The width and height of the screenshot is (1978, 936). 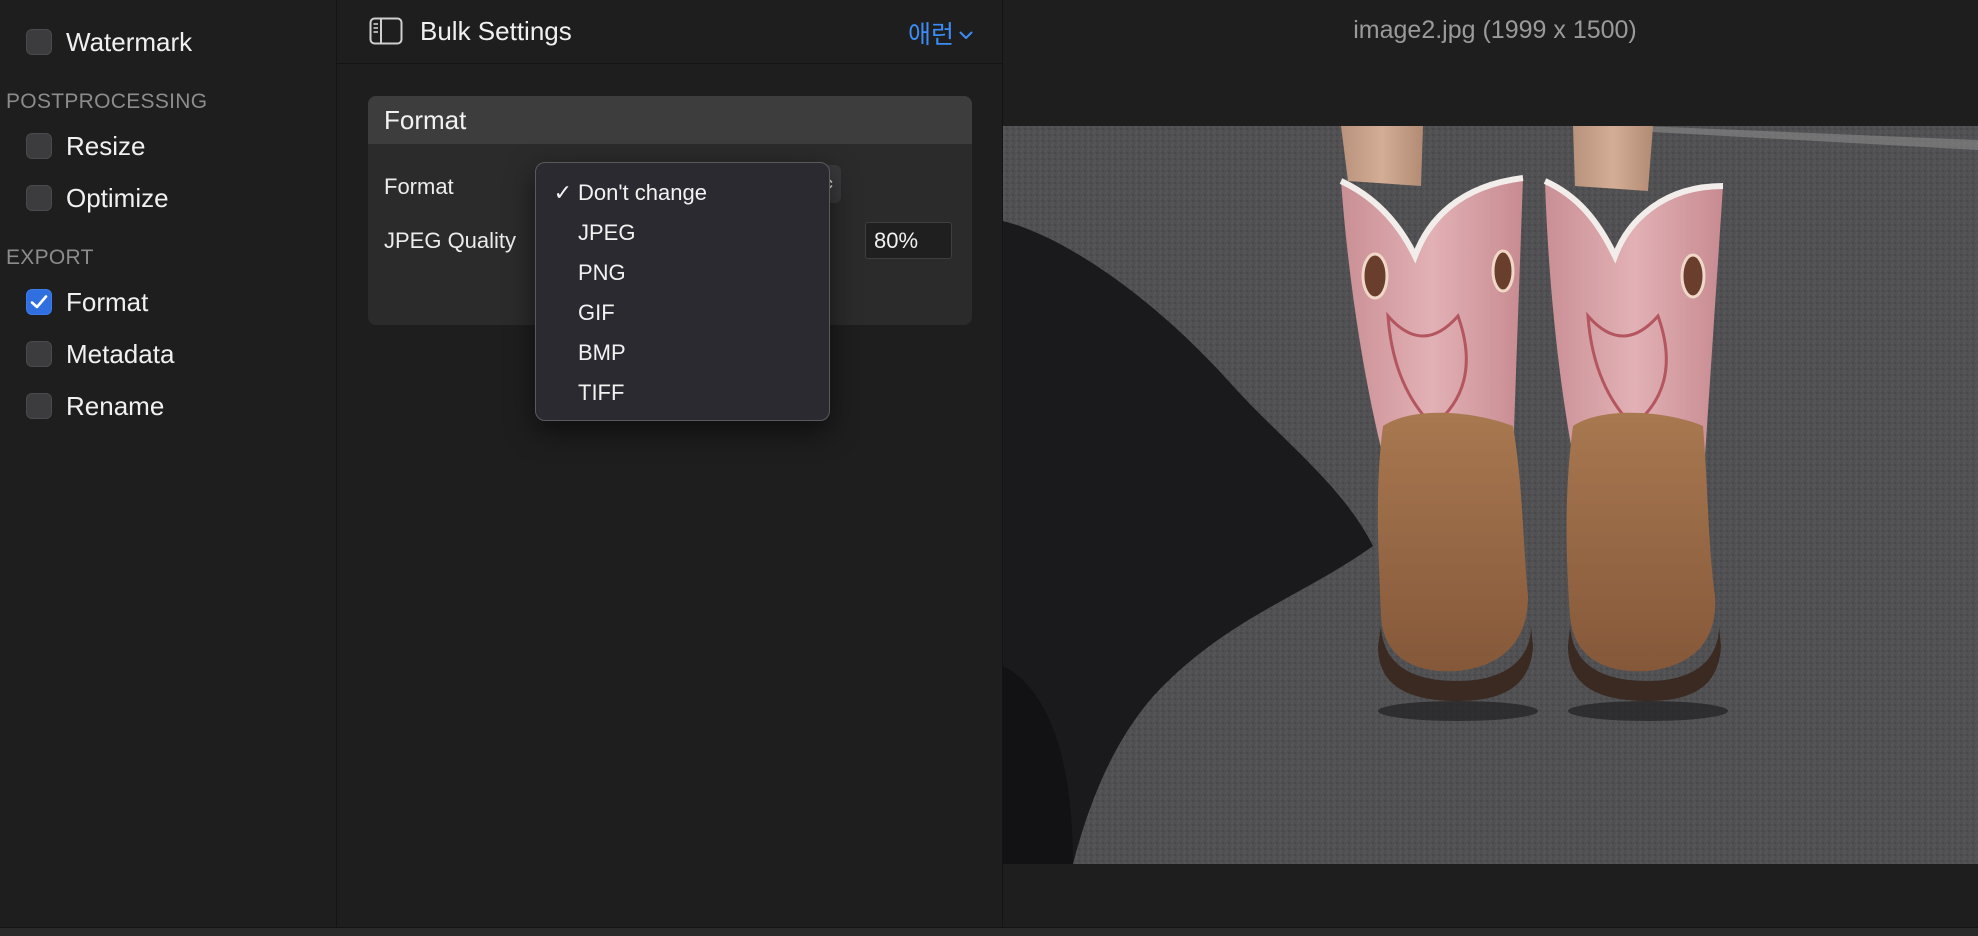 I want to click on menu-item-label: Don't change, so click(x=642, y=192).